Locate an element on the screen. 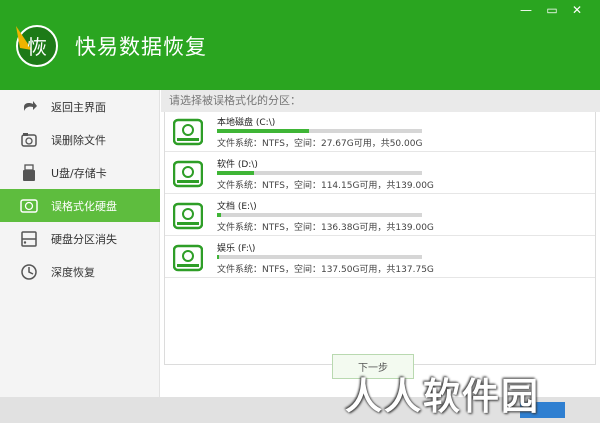 The width and height of the screenshot is (600, 423). drive-item: 文档 (E:\) 文件系统：NTFS，空间：136.38G可用，共139.00G is located at coordinates (380, 216).